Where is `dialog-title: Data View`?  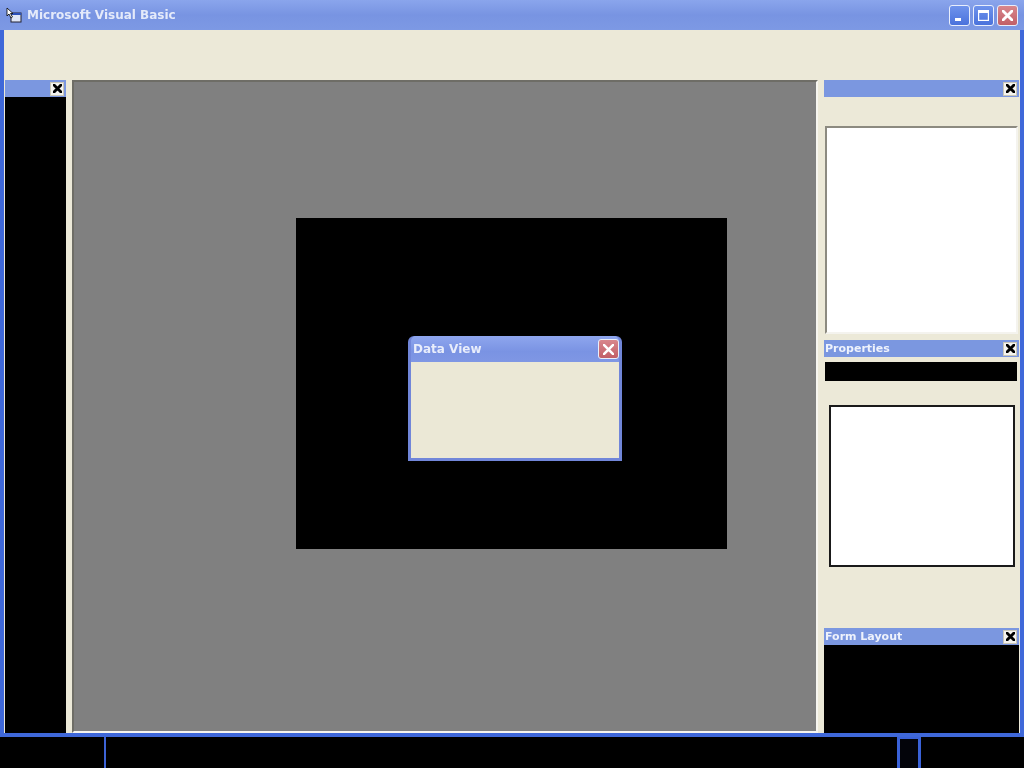
dialog-title: Data View is located at coordinates (448, 349).